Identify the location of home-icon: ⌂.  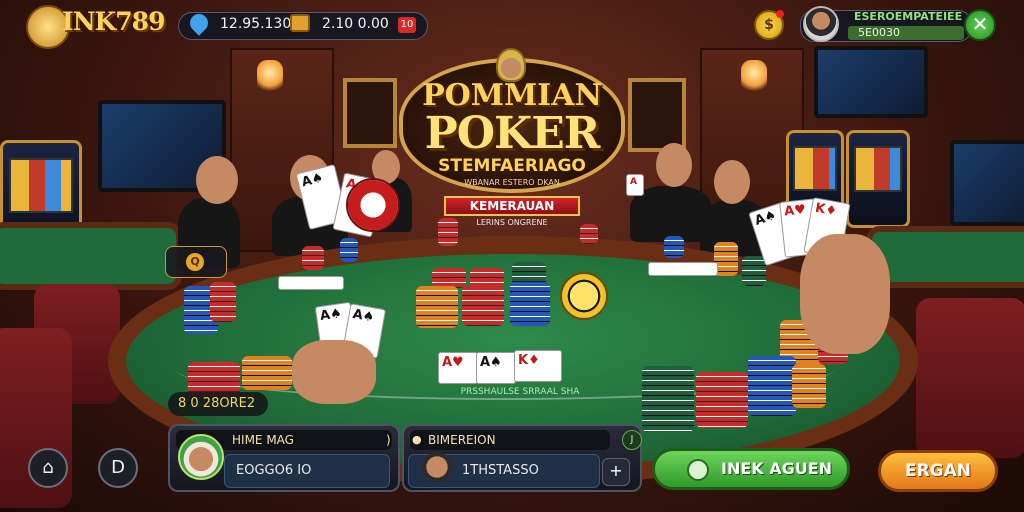
(48, 467).